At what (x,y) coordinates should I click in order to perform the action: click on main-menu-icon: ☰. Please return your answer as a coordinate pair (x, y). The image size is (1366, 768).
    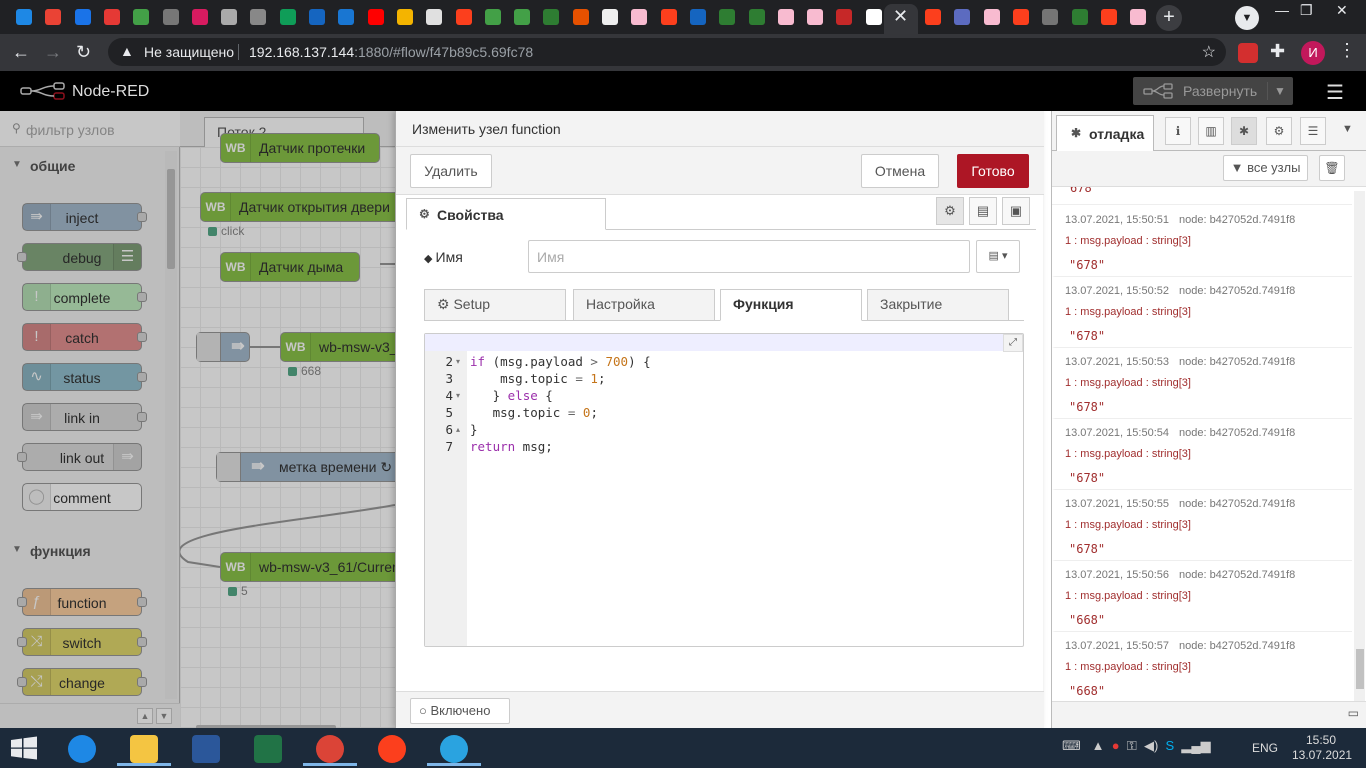
    Looking at the image, I should click on (1335, 92).